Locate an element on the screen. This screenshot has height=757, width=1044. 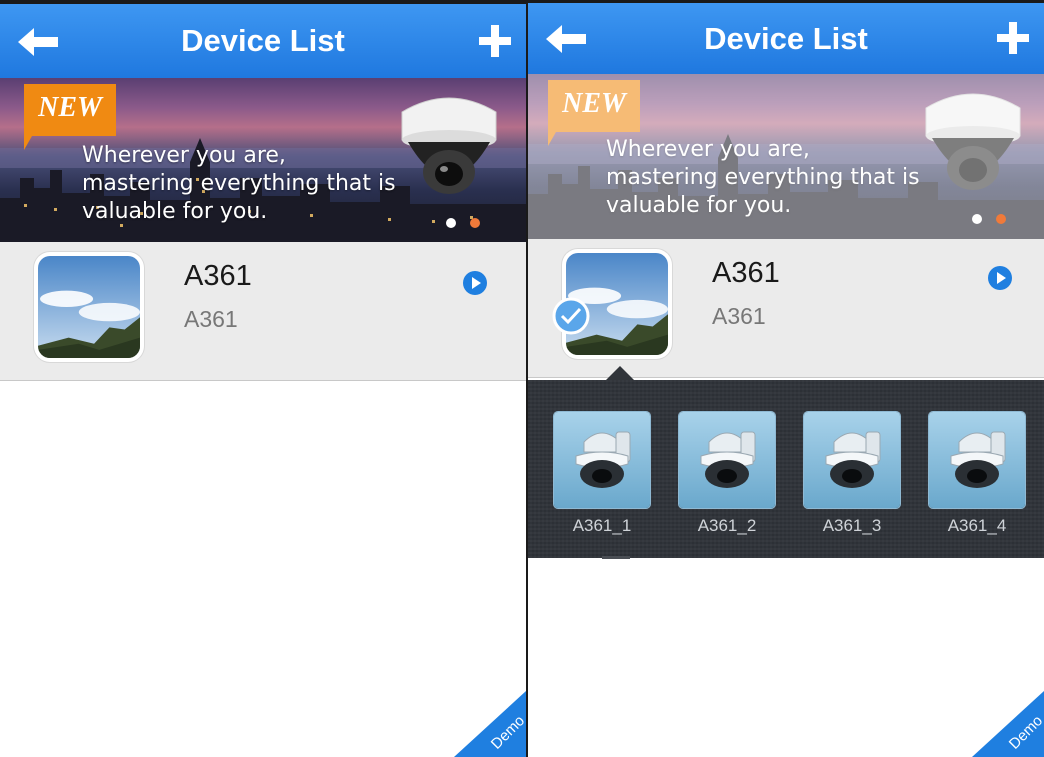
banner-line: valuable for you. is located at coordinates (175, 211).